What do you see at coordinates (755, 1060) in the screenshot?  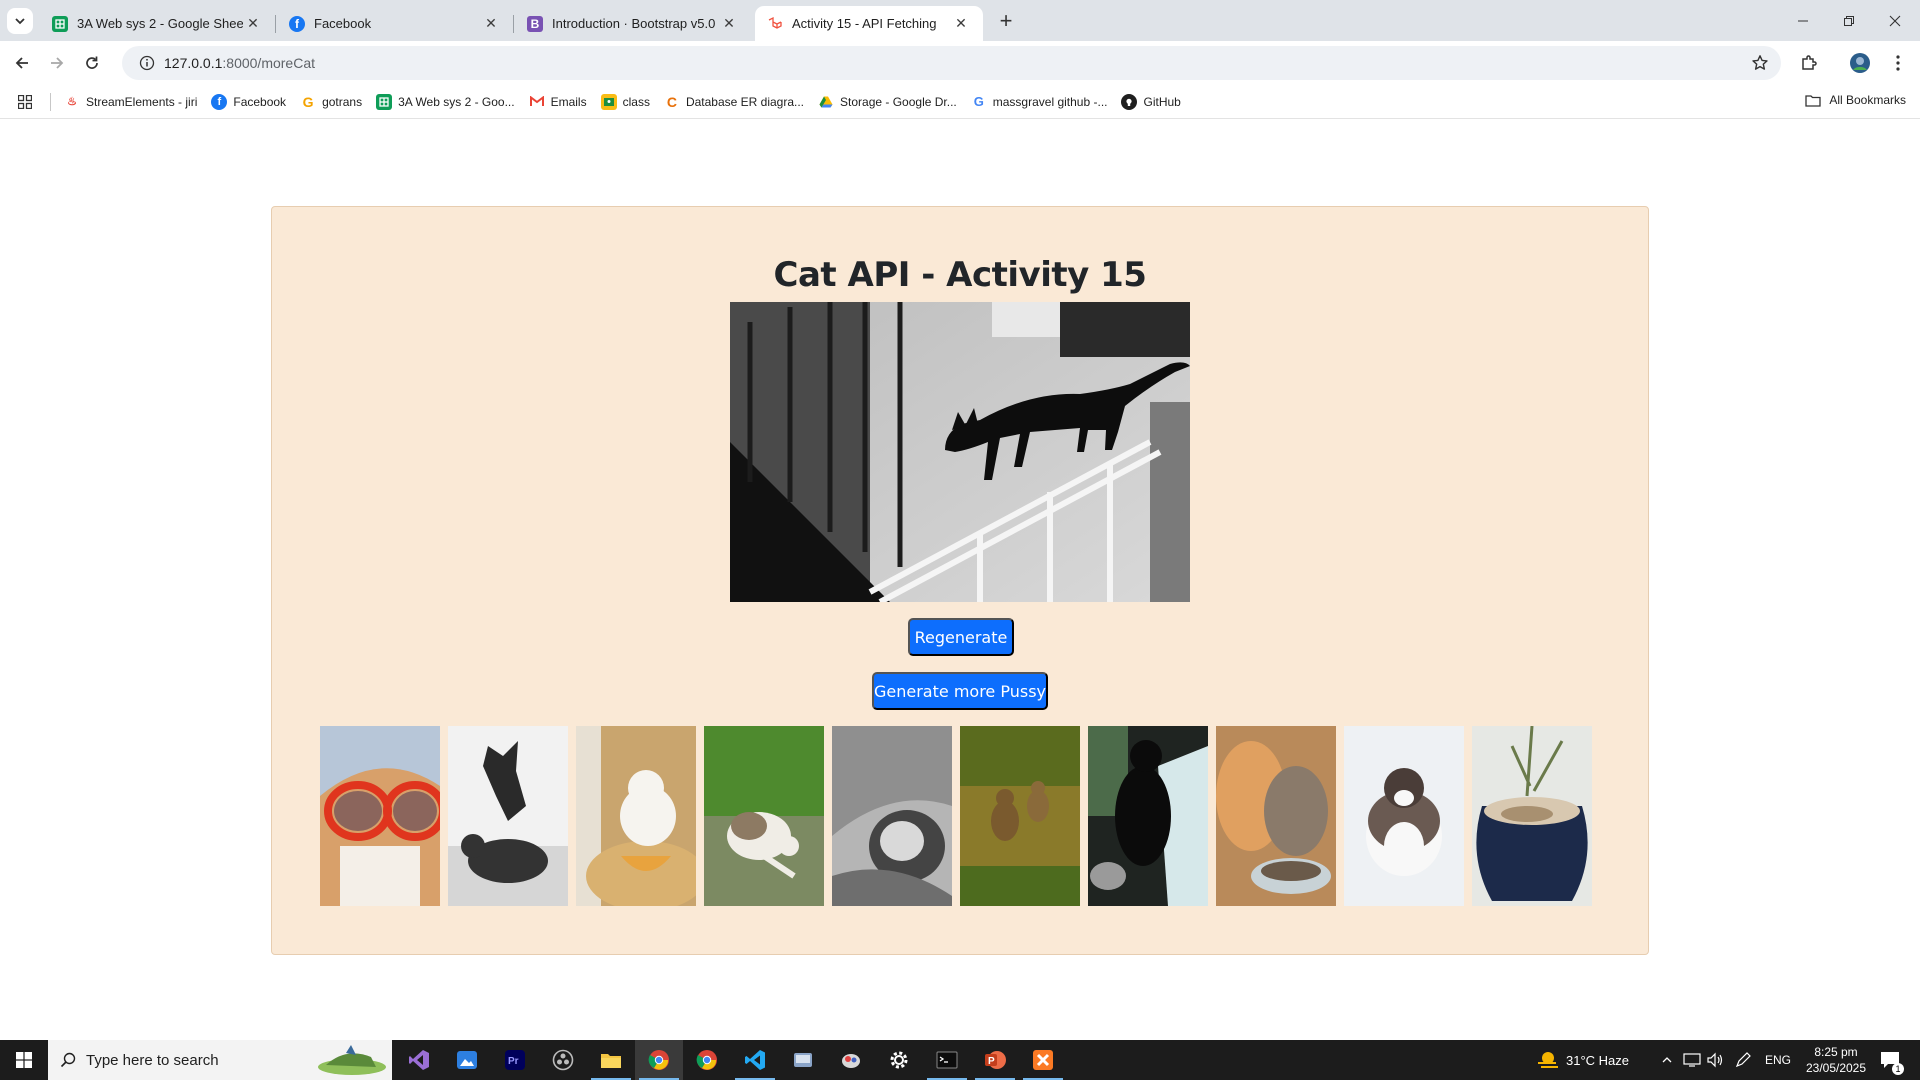 I see `vscode-taskbar-icon` at bounding box center [755, 1060].